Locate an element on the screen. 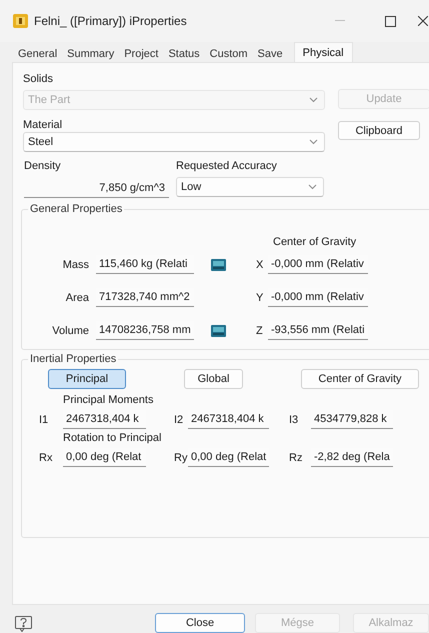 The image size is (429, 633). minimize-icon is located at coordinates (340, 21).